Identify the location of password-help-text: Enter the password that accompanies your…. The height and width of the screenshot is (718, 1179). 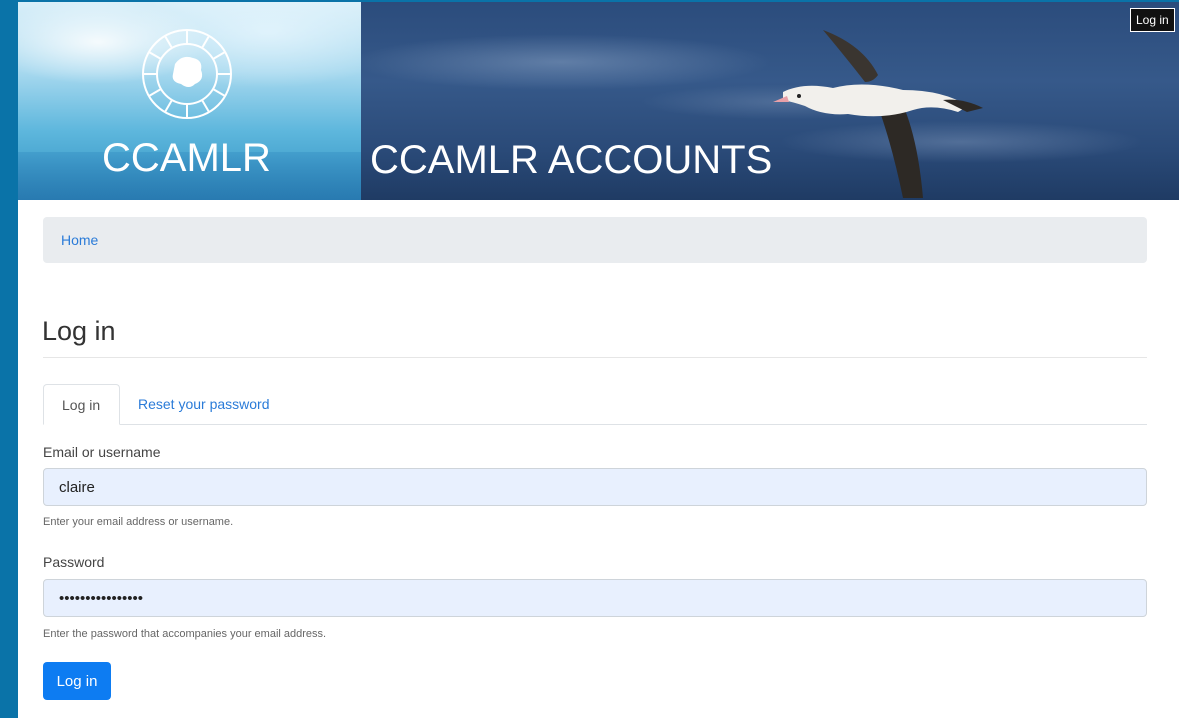
(185, 634).